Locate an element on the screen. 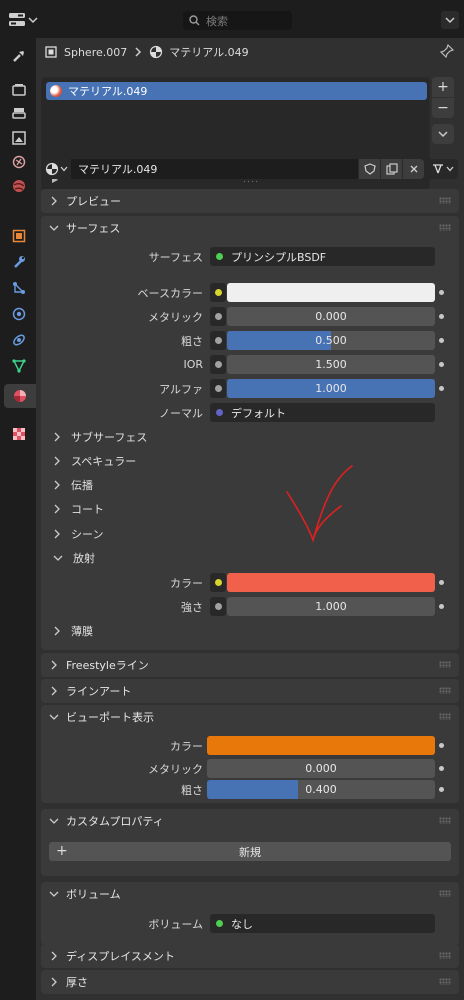 The image size is (464, 1000). editor-type-button is located at coordinates (25, 20).